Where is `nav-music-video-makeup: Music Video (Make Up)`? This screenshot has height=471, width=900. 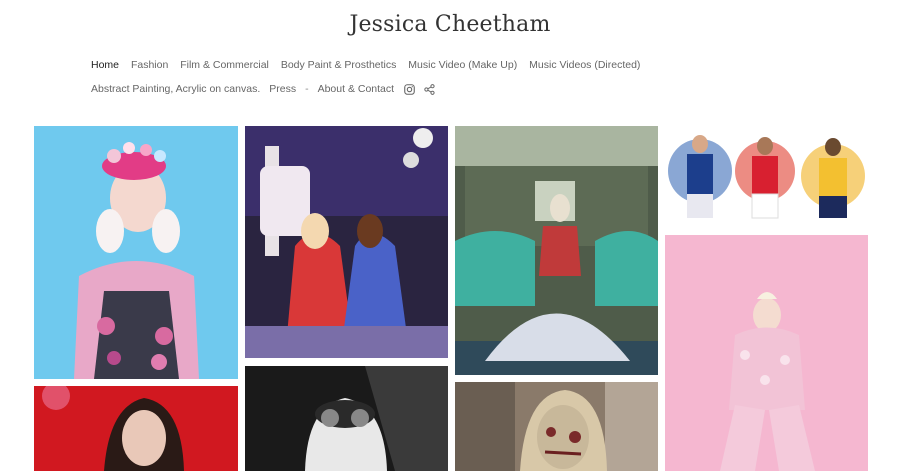 nav-music-video-makeup: Music Video (Make Up) is located at coordinates (462, 65).